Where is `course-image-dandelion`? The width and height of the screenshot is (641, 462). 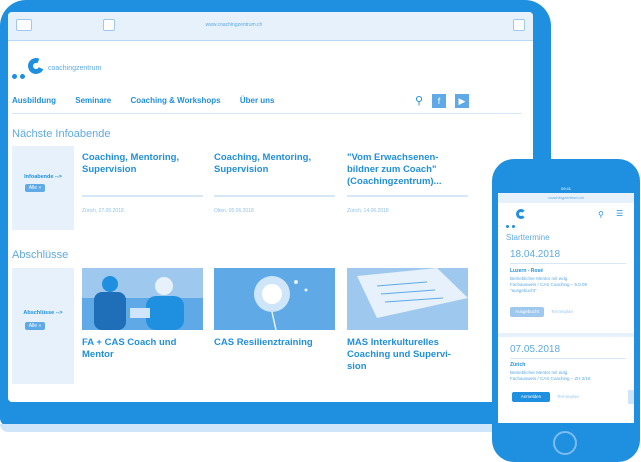 course-image-dandelion is located at coordinates (274, 299).